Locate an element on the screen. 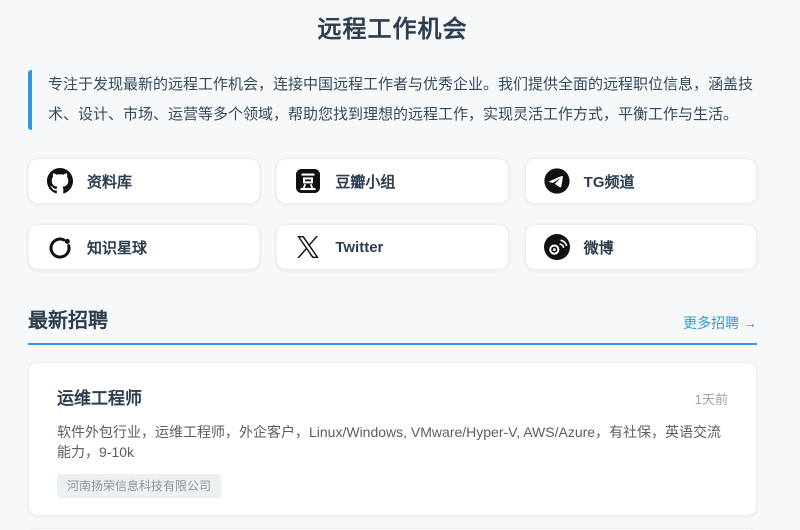  section-title-latest-jobs: 最新招聘 is located at coordinates (68, 321).